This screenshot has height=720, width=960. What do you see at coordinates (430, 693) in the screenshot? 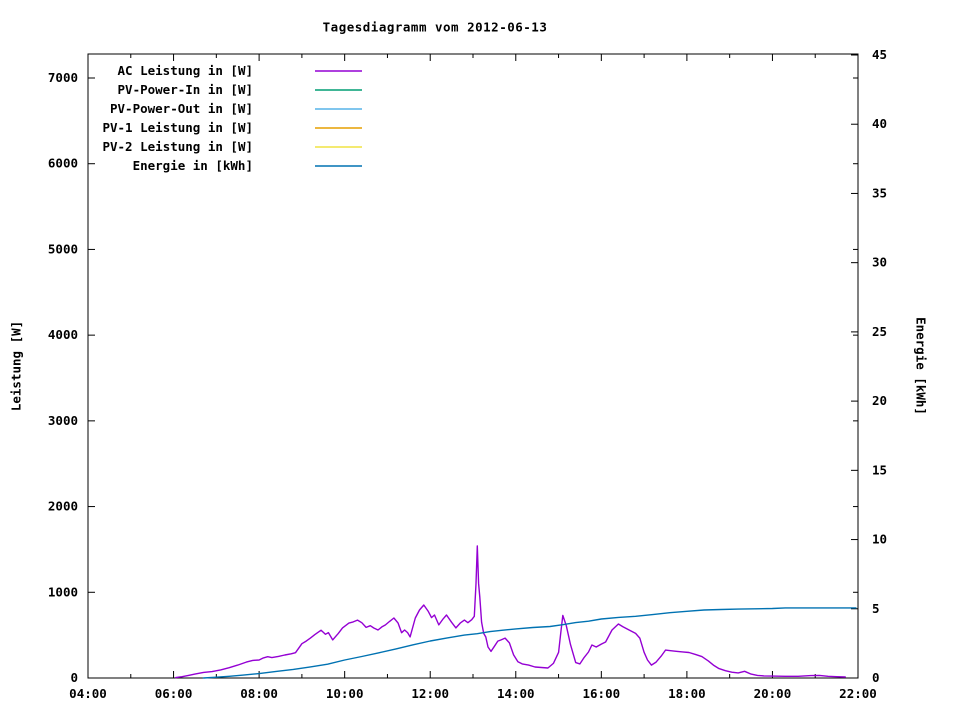
I see `x-tick-label: 12:00` at bounding box center [430, 693].